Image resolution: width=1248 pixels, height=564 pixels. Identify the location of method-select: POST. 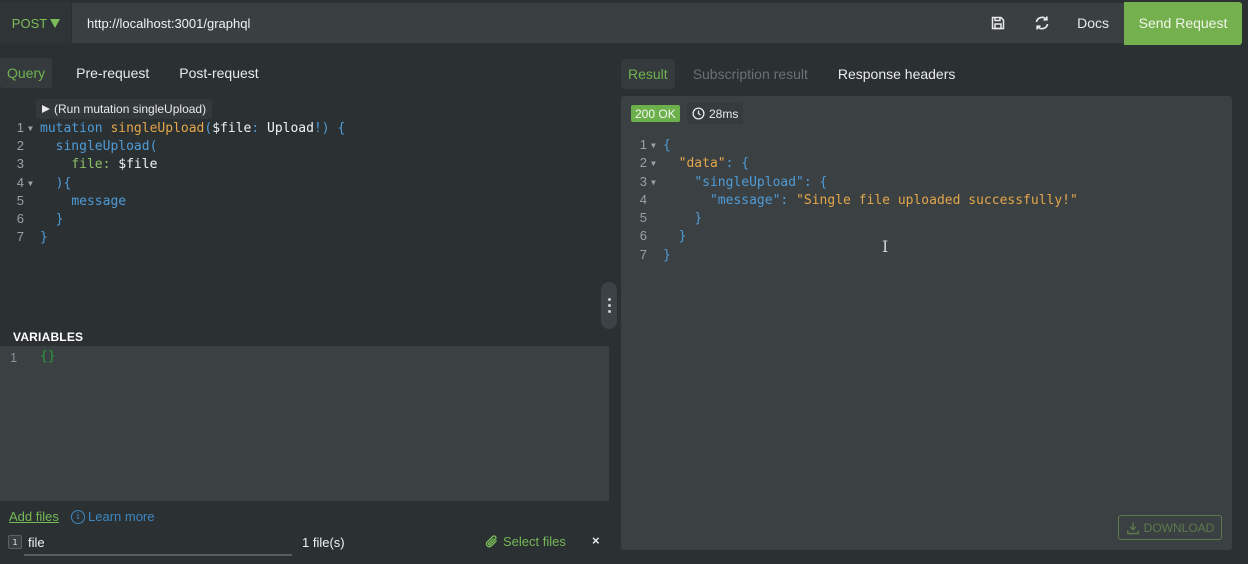
(36, 23).